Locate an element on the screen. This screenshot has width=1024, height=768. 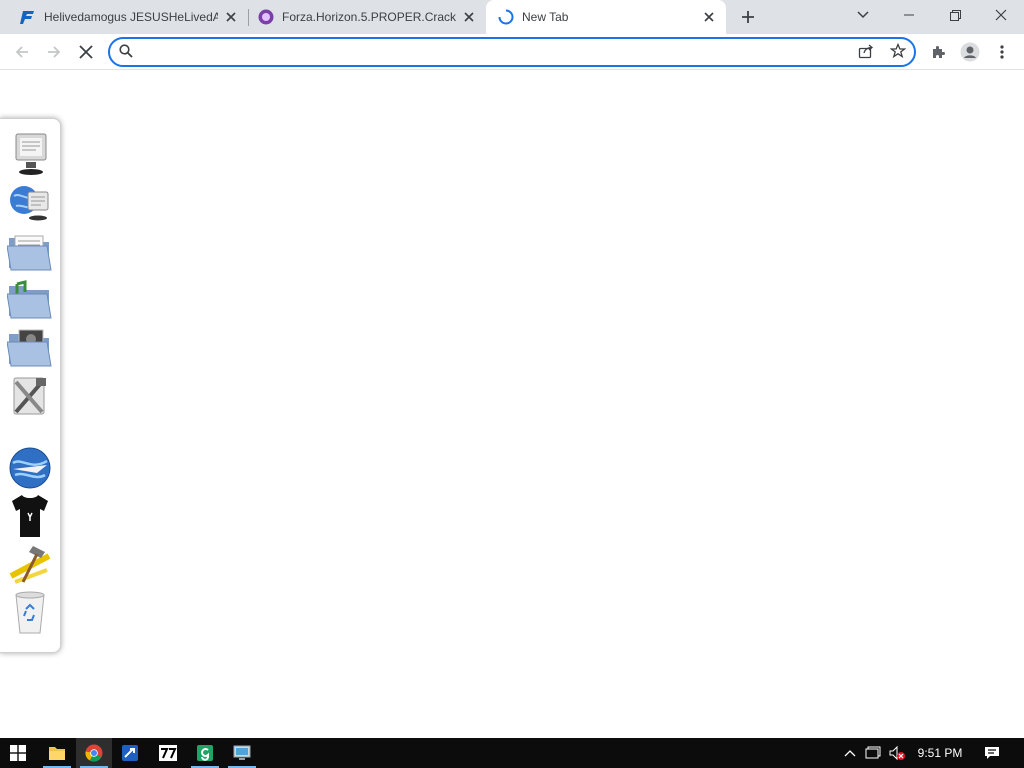
stop-loading-button is located at coordinates (86, 52).